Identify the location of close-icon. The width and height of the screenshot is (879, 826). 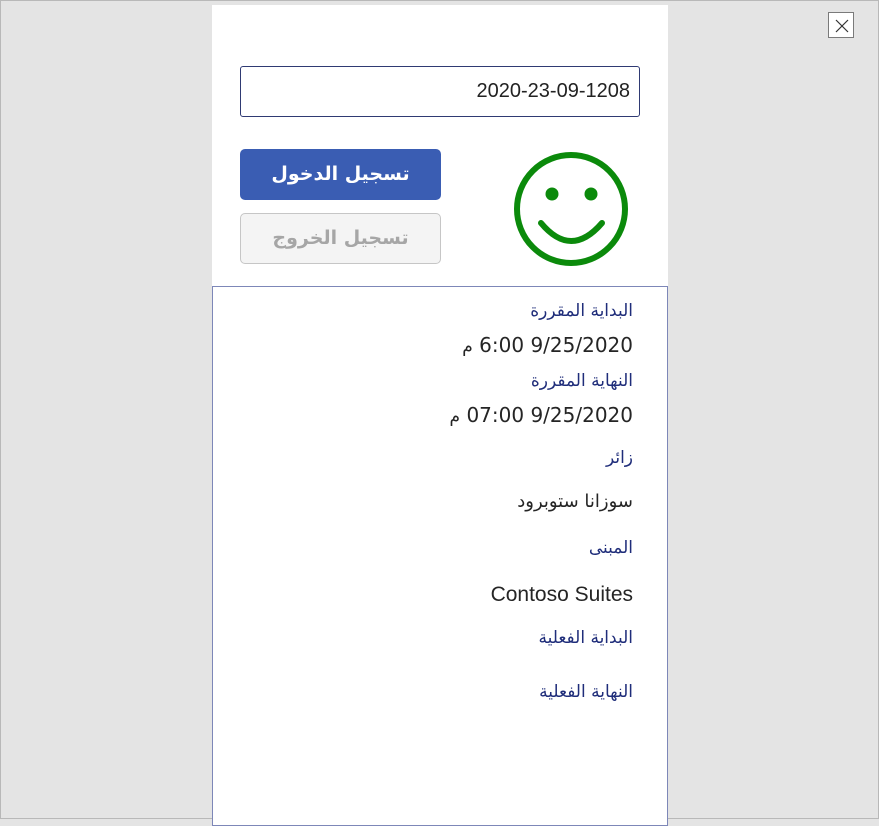
(842, 26).